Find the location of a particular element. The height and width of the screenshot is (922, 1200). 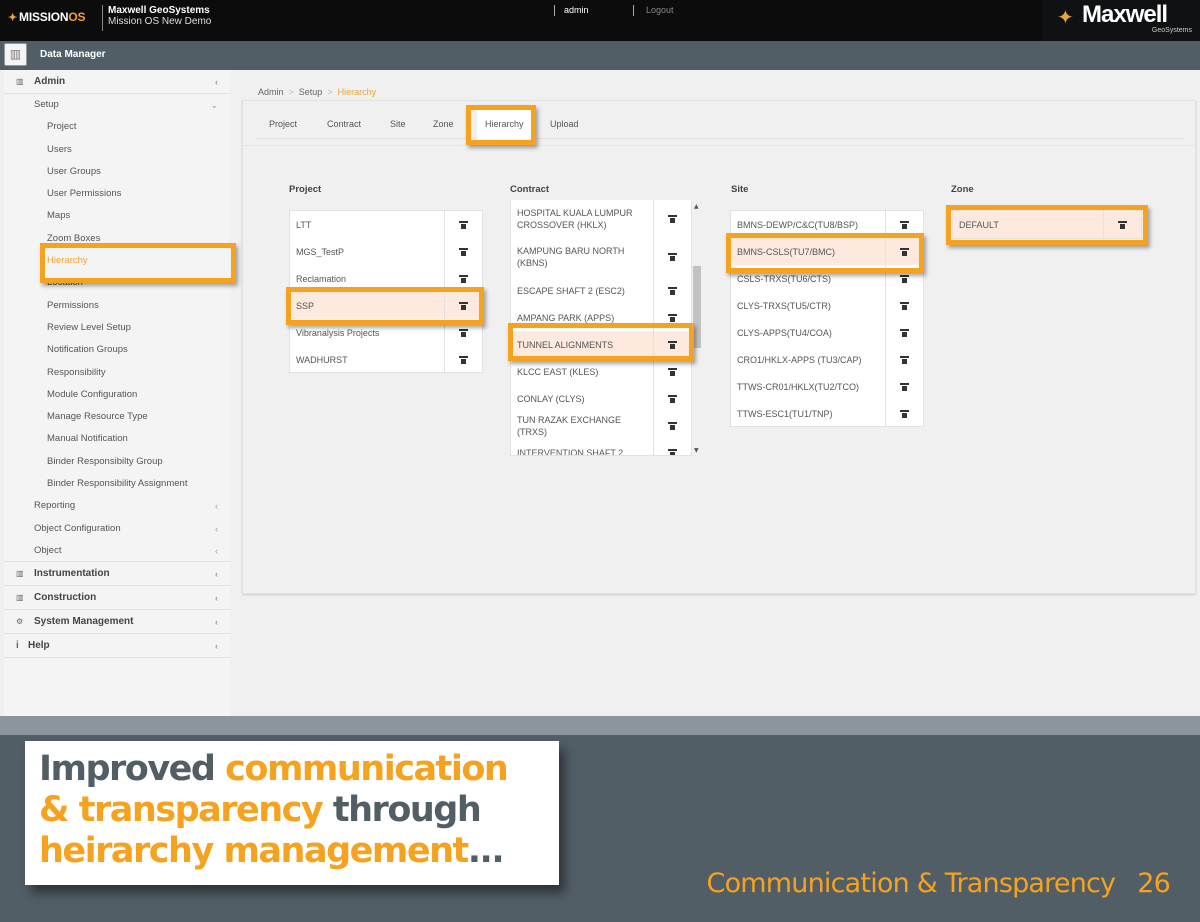

list-item: CLYS-TRXS(TU5/CTR) is located at coordinates (827, 305).